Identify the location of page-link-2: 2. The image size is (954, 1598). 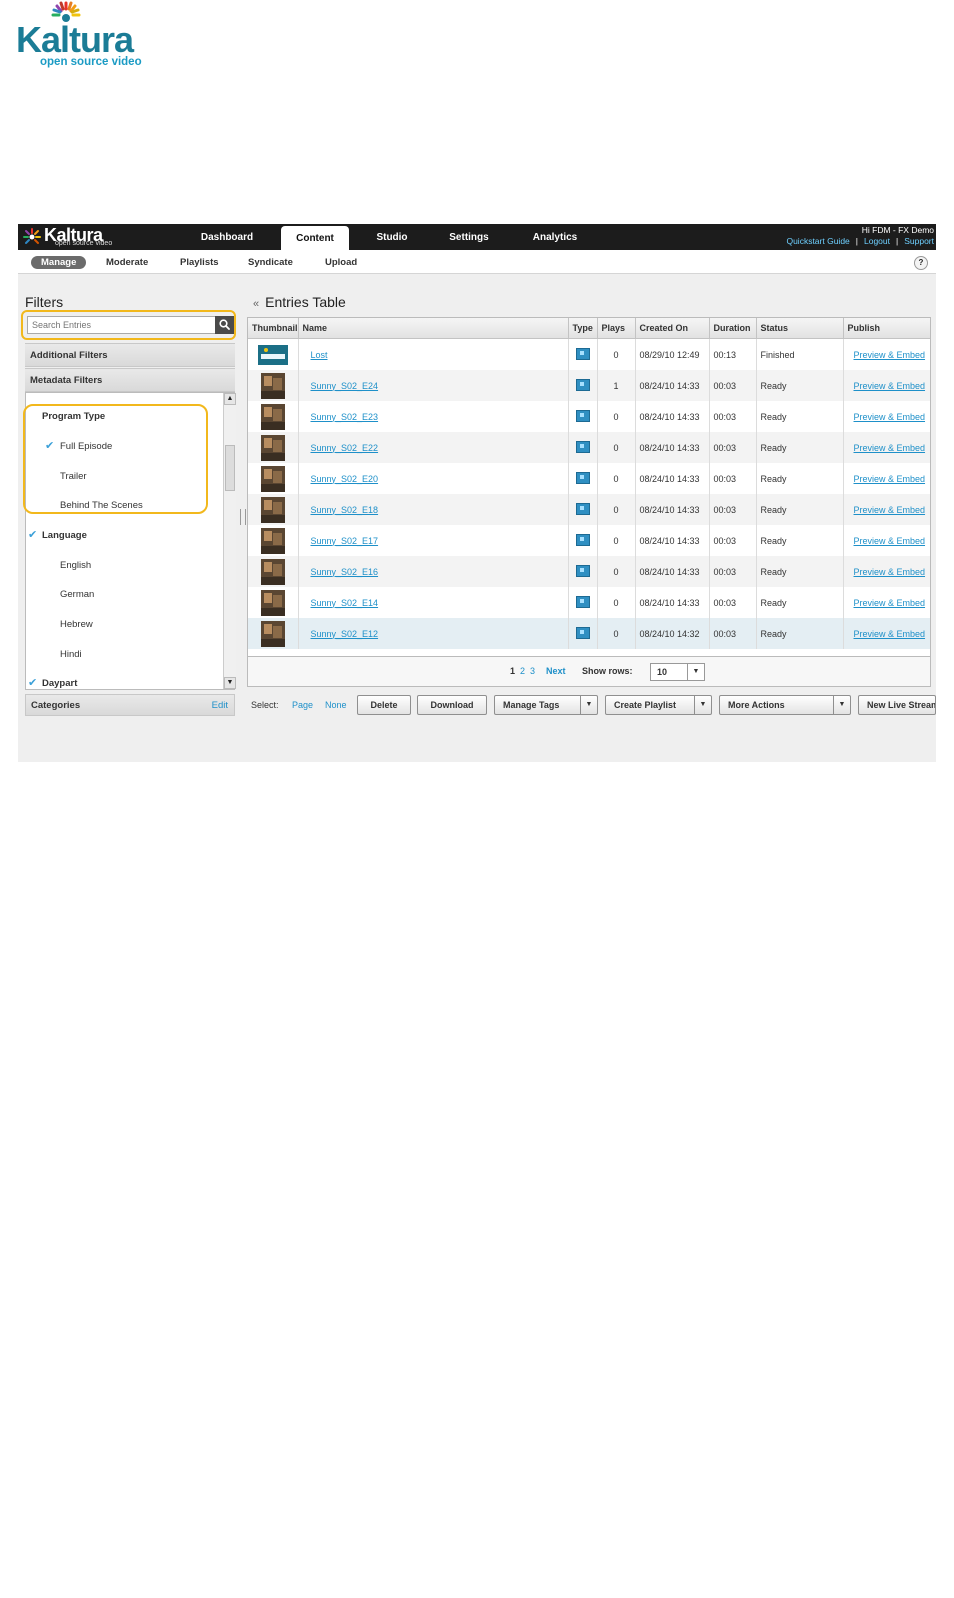
(522, 671).